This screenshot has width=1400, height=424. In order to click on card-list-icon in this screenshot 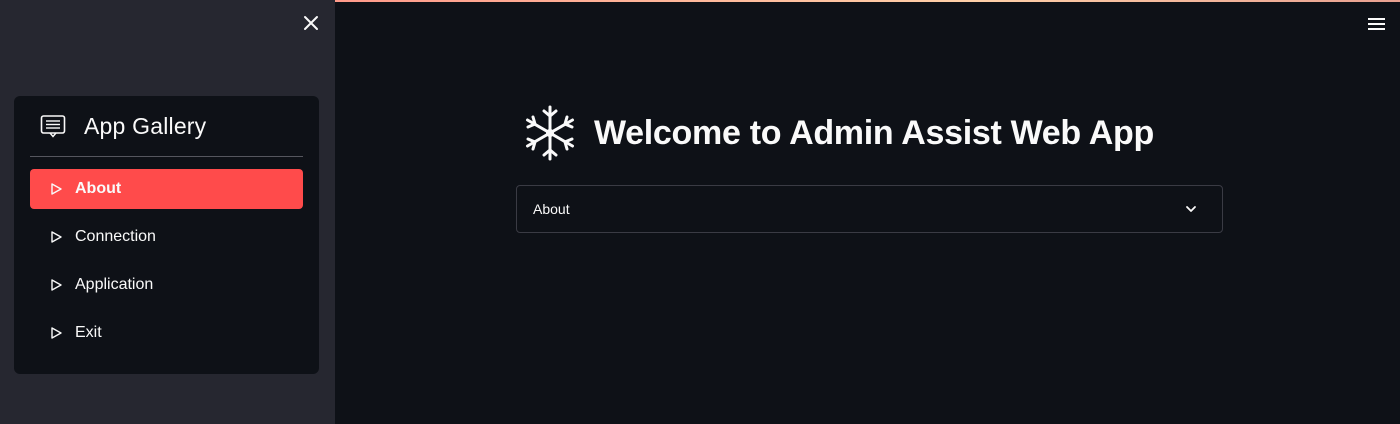, I will do `click(53, 126)`.